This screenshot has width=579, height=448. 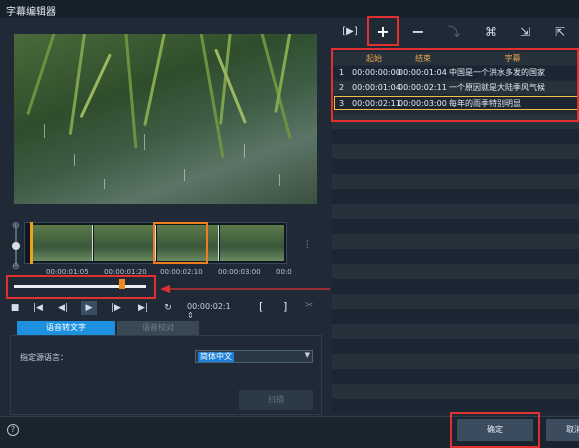 What do you see at coordinates (418, 32) in the screenshot?
I see `remove-subtitle-icon: −` at bounding box center [418, 32].